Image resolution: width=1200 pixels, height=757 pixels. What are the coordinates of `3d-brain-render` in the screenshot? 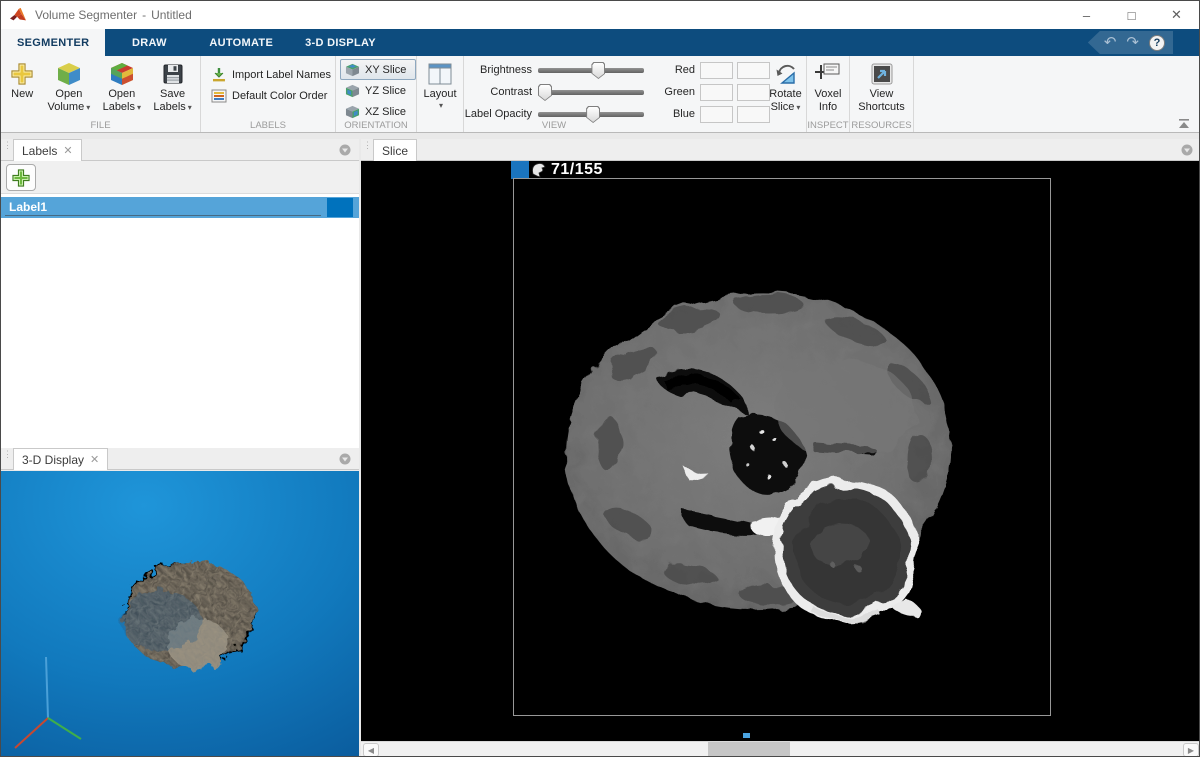 It's located at (180, 613).